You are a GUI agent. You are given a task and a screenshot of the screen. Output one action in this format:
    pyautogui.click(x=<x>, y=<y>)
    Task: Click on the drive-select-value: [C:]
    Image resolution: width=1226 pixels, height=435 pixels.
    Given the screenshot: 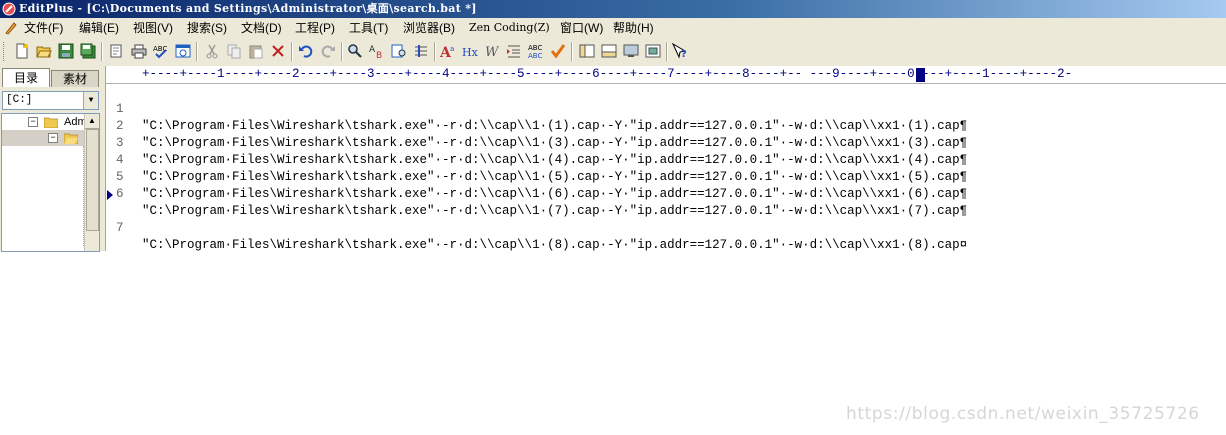 What is the action you would take?
    pyautogui.click(x=19, y=100)
    